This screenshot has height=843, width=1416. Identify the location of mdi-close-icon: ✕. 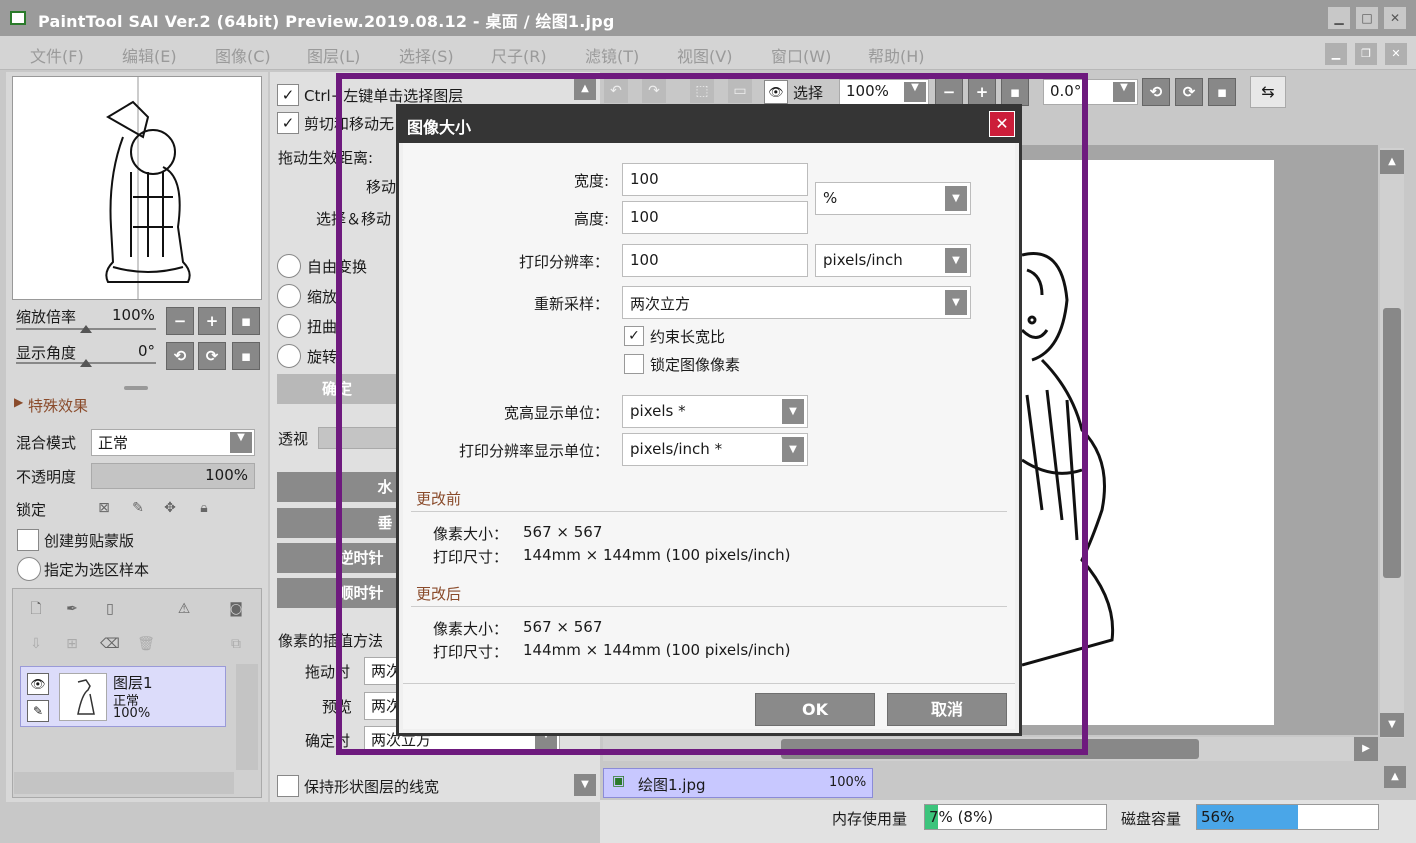
(1396, 54).